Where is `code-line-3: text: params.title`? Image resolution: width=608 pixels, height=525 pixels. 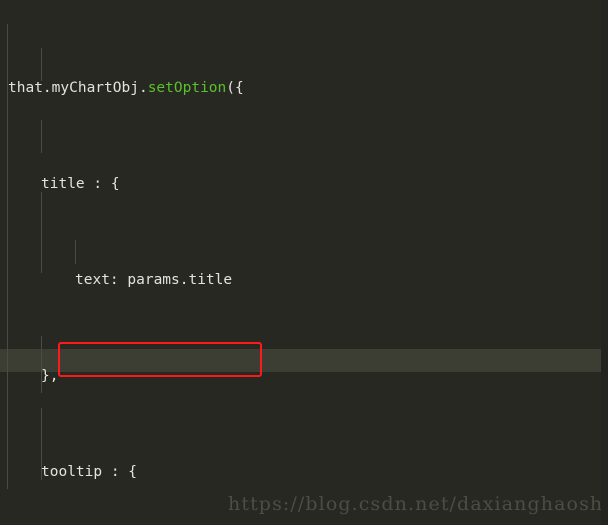
code-line-3: text: params.title is located at coordinates (304, 280).